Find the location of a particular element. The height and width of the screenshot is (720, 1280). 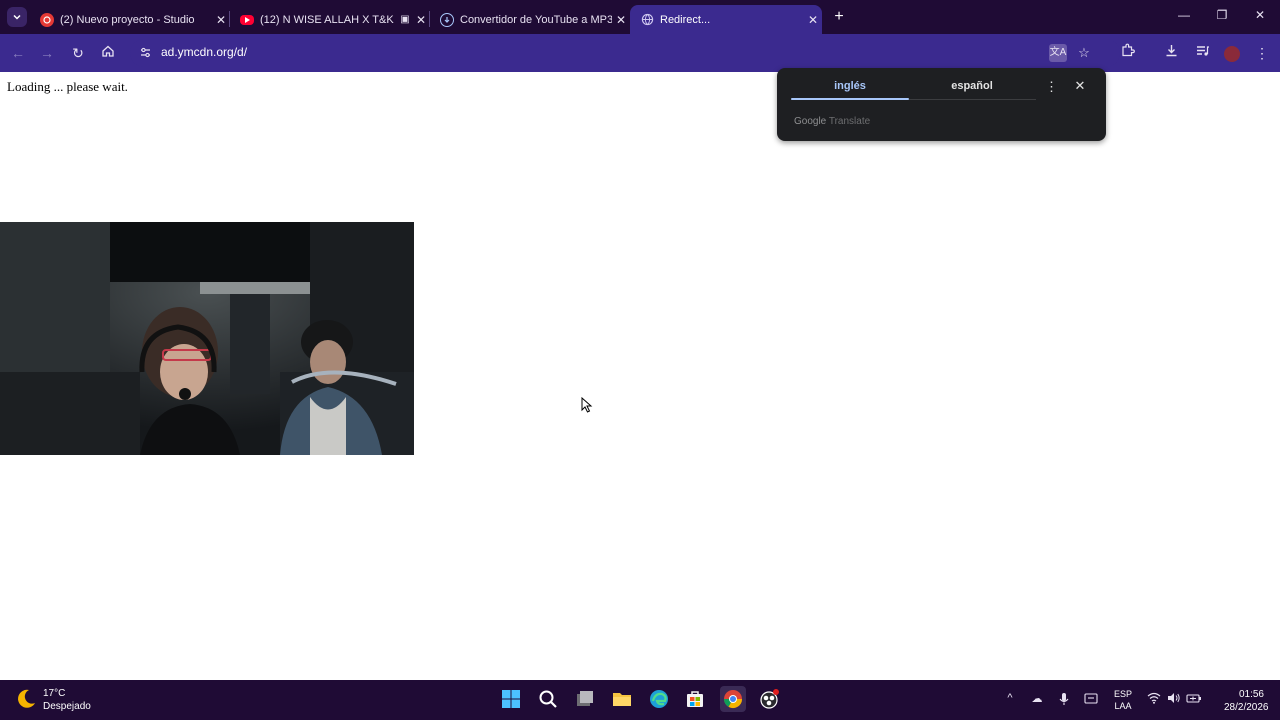

translate-options-icon: ⋮ is located at coordinates (1051, 87).